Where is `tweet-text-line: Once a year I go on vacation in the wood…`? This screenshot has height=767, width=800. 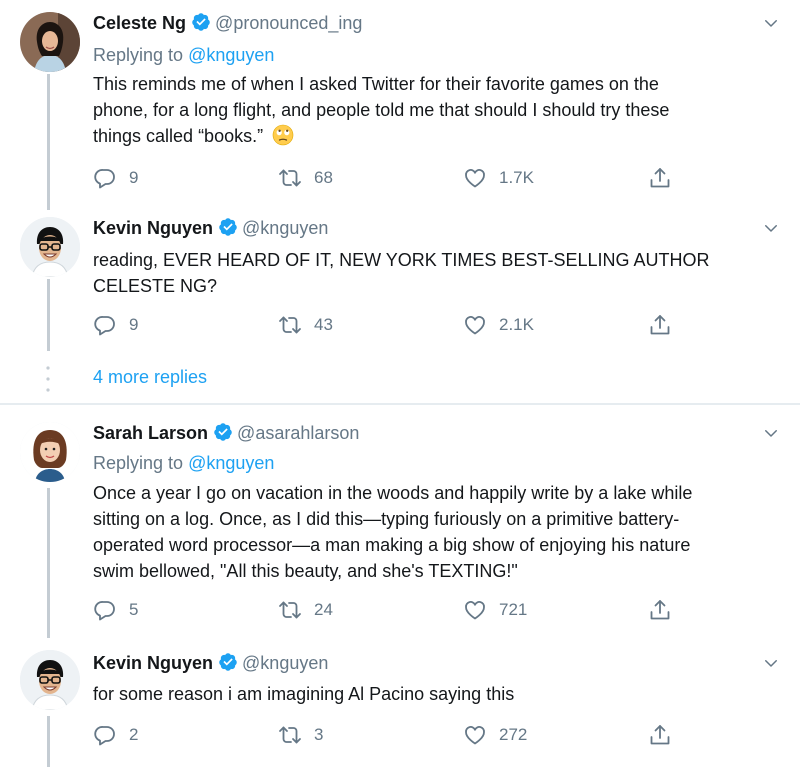
tweet-text-line: Once a year I go on vacation in the wood… is located at coordinates (393, 493).